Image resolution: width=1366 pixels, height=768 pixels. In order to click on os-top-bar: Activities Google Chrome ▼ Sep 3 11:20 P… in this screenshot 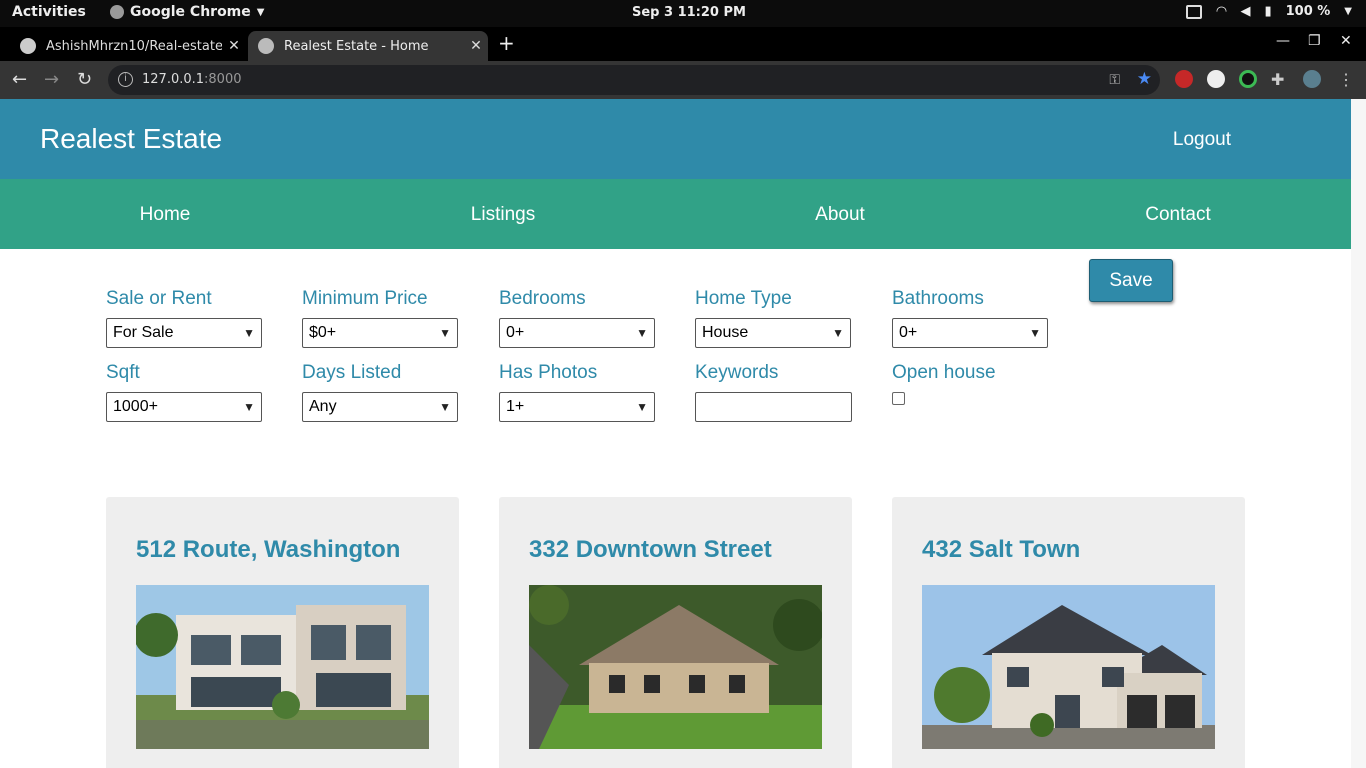, I will do `click(683, 13)`.